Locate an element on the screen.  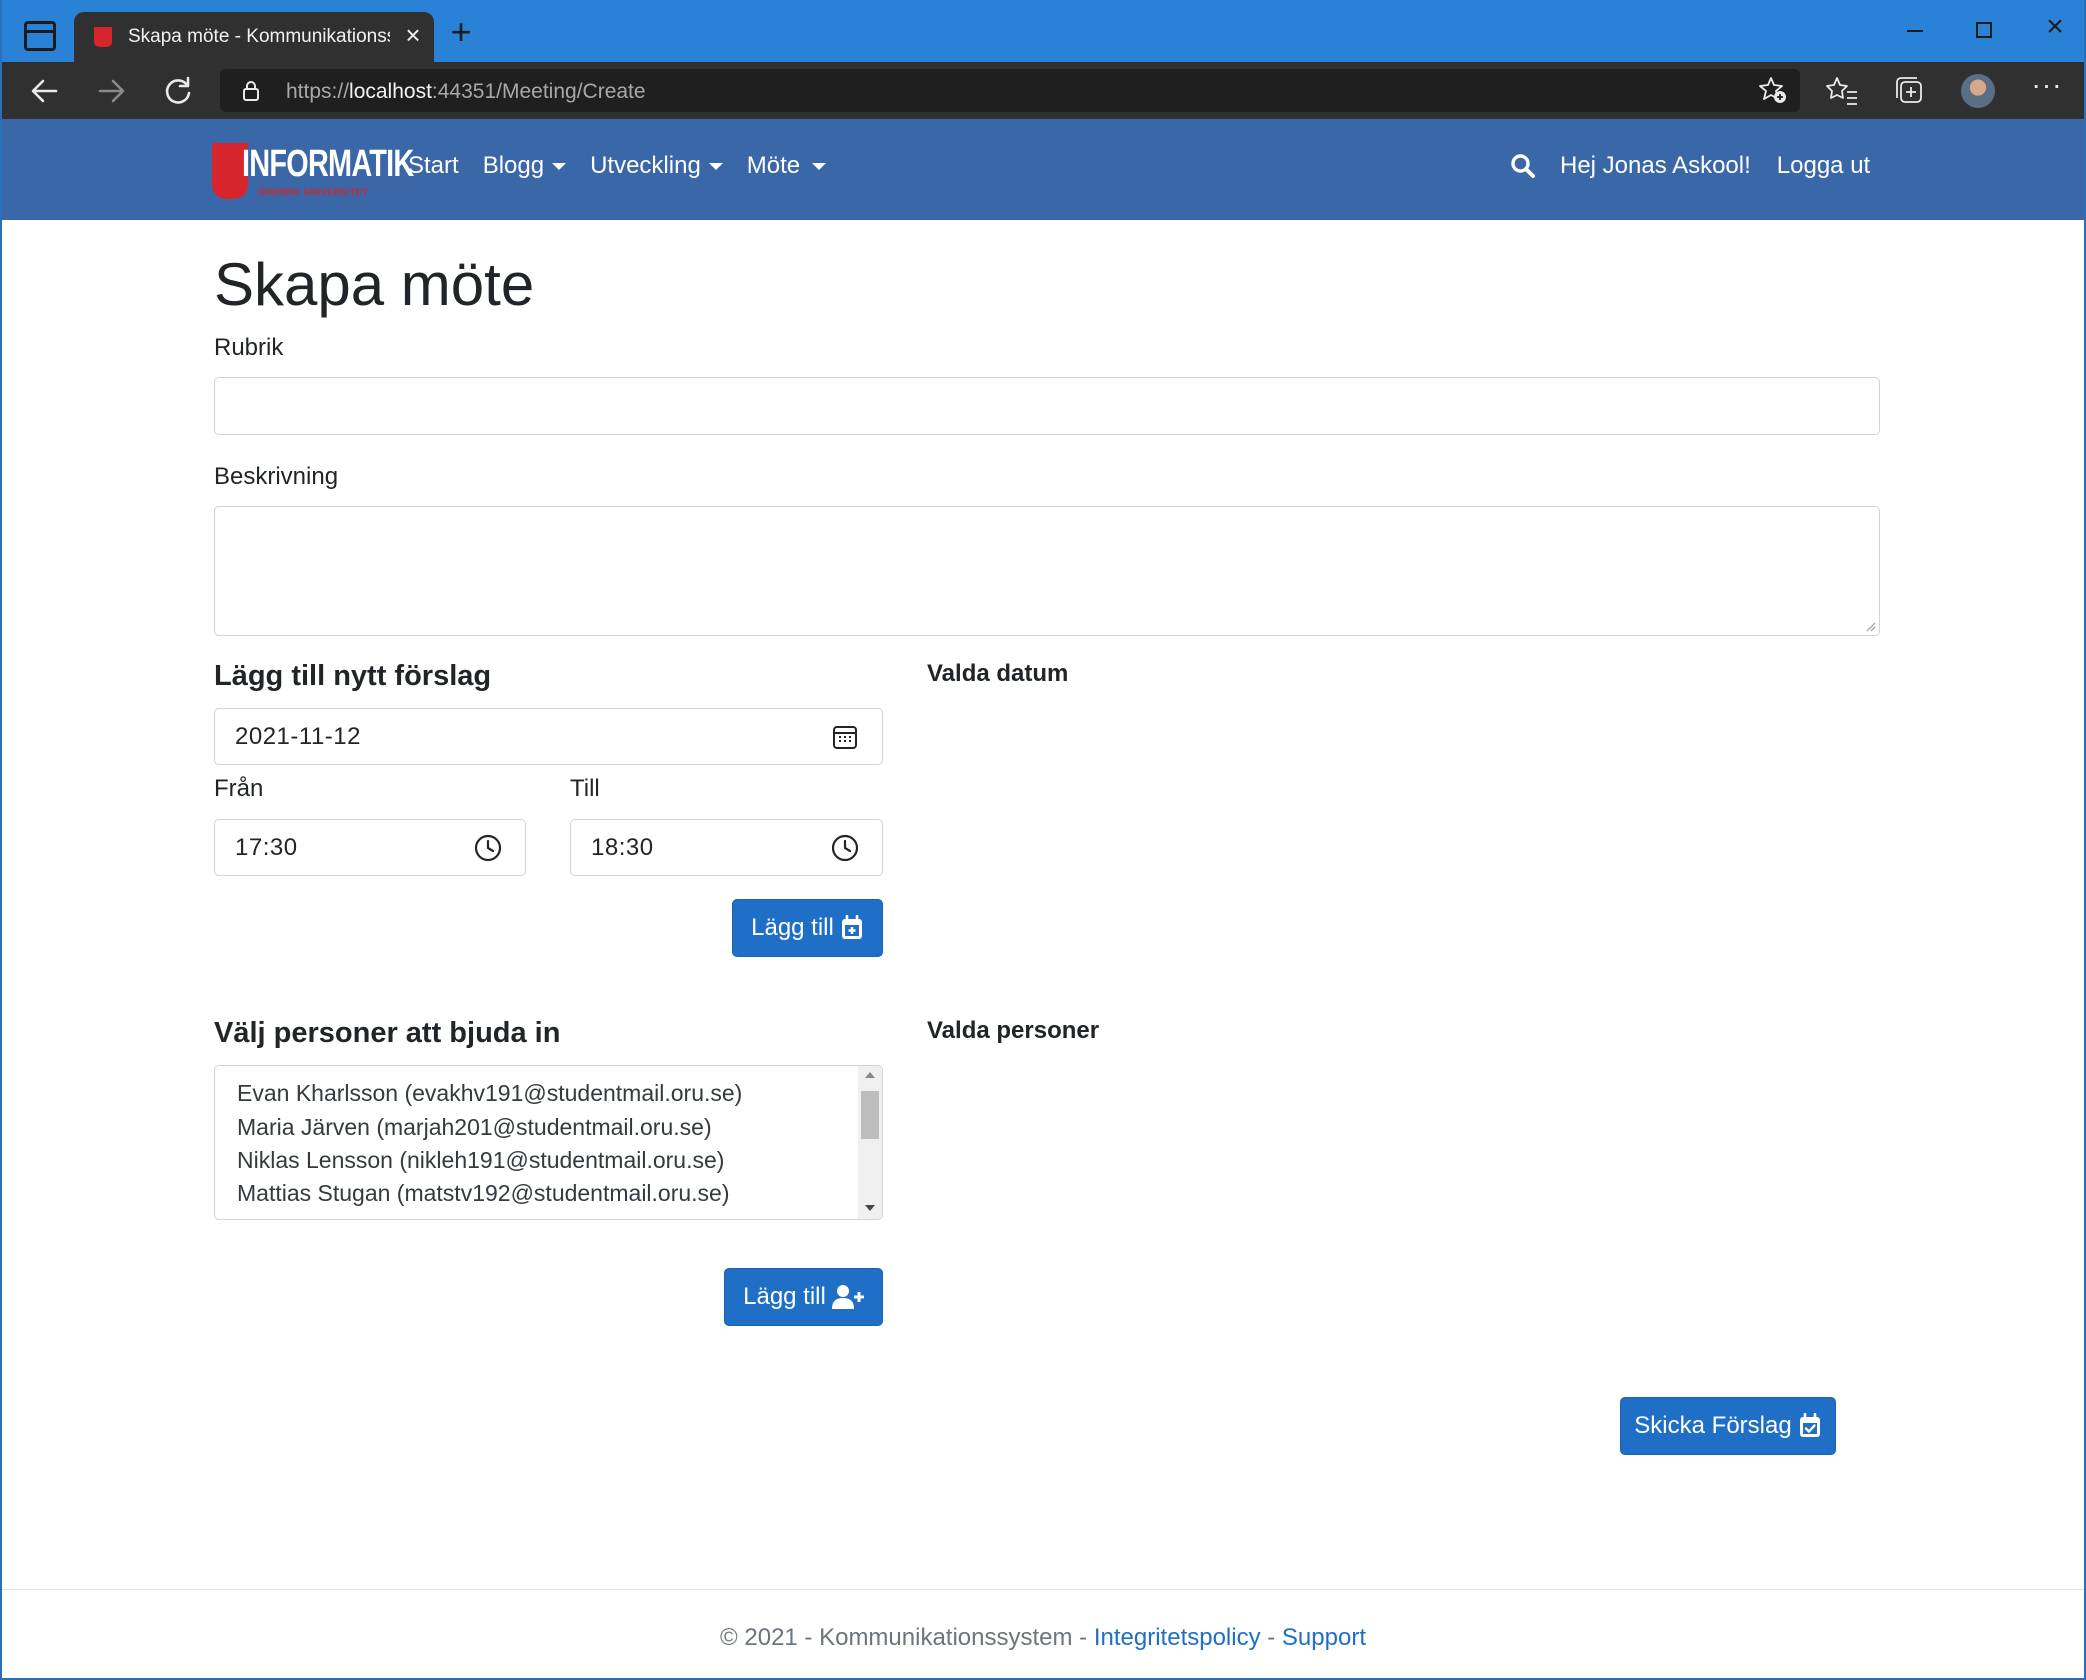
calendar-plus-icon is located at coordinates (851, 927).